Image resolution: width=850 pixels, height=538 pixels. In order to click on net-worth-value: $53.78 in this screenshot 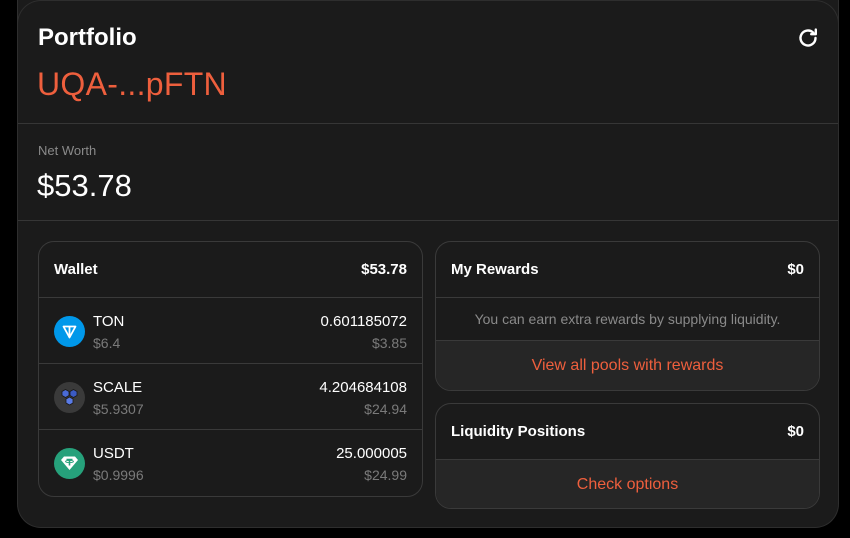, I will do `click(84, 185)`.